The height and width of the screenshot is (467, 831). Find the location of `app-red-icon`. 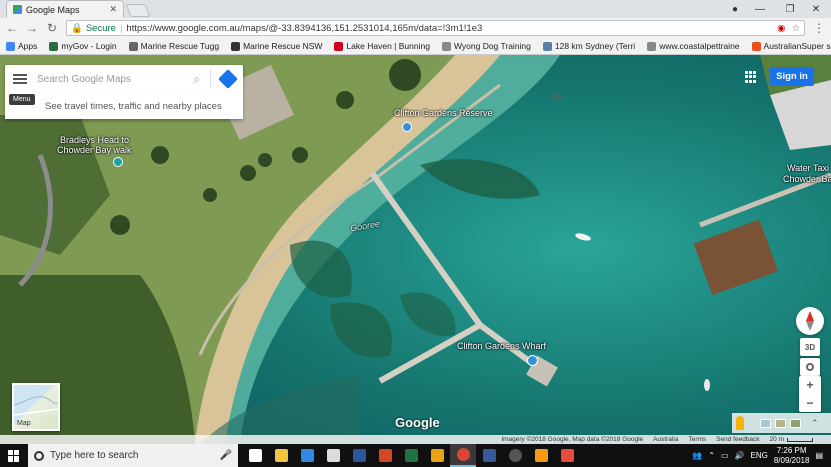

app-red-icon is located at coordinates (567, 455).